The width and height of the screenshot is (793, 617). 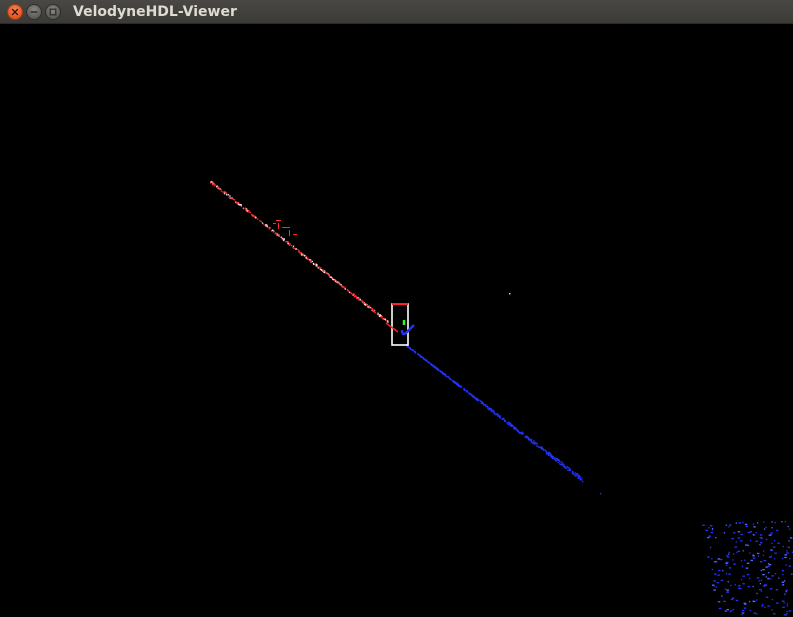 I want to click on title-bar: VelodyneHDL-Viewer, so click(x=396, y=12).